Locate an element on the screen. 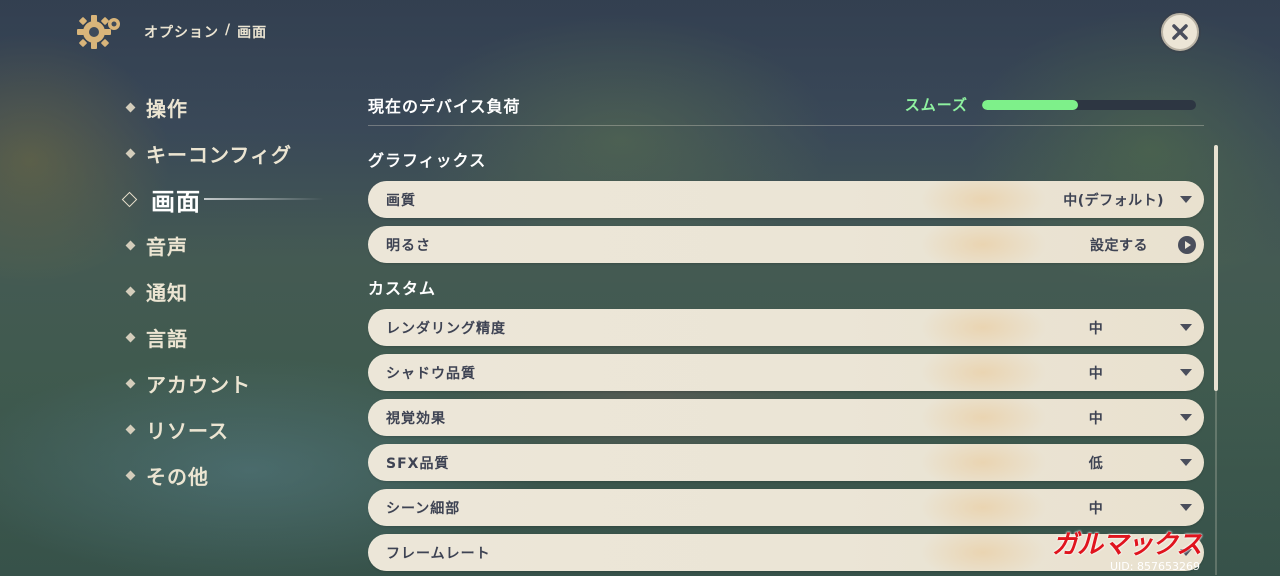 This screenshot has height=576, width=1280. nav-item-label: その他 is located at coordinates (177, 476).